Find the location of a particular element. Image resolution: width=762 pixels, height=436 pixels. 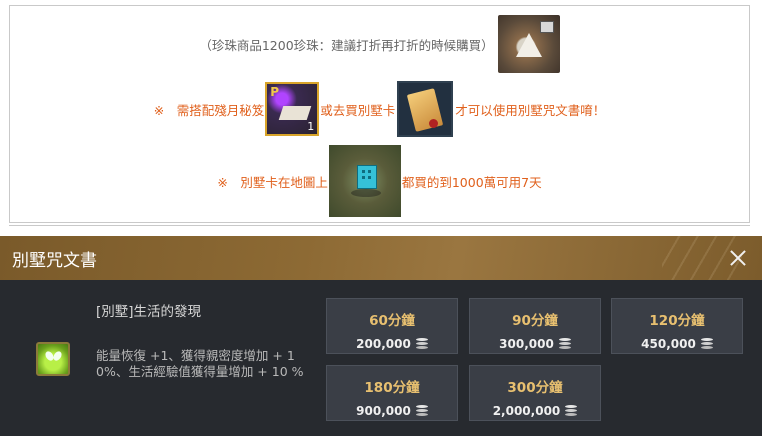

secret-book-icon: P 1 is located at coordinates (292, 109).